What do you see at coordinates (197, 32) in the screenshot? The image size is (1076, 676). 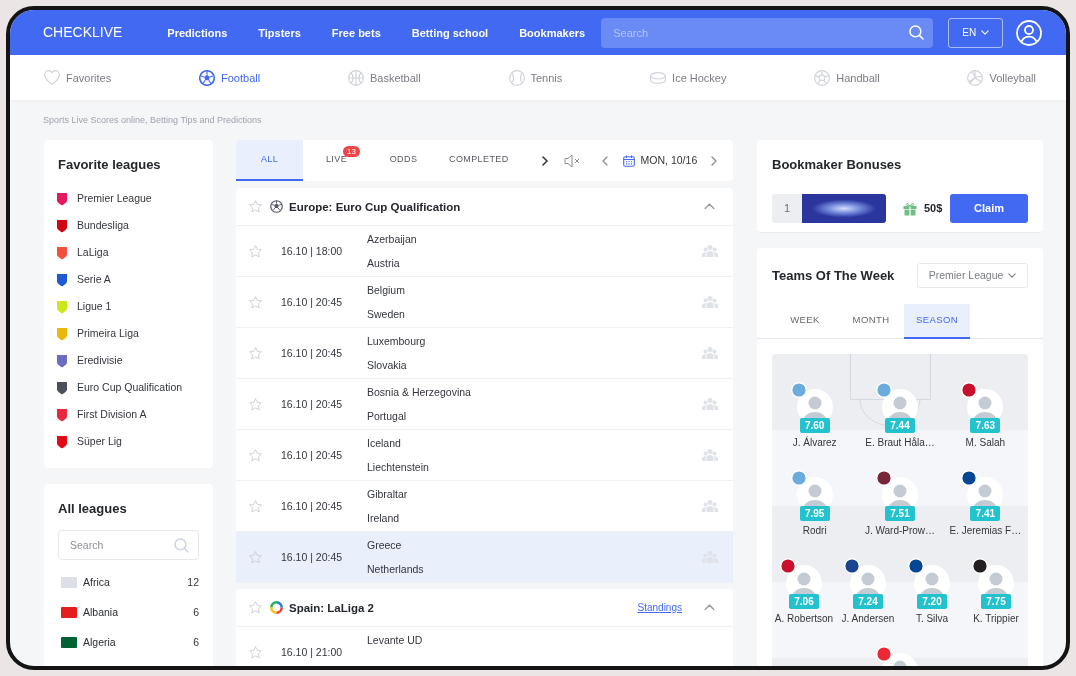 I see `menu-link: Predictions` at bounding box center [197, 32].